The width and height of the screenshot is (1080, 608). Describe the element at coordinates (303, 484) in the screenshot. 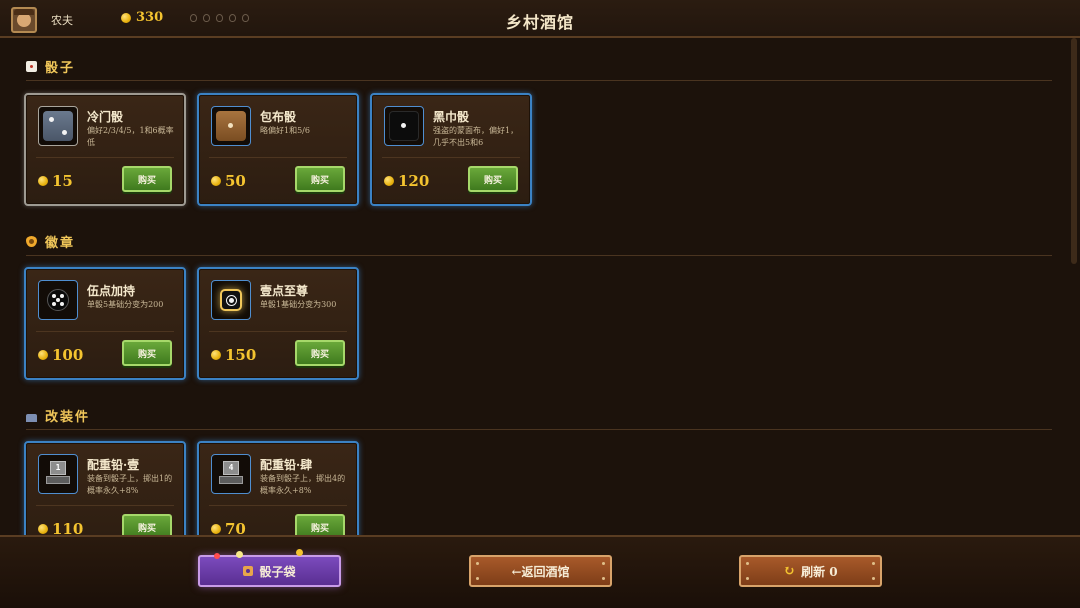

I see `item-description: 装备到骰子上，掷出4的概率永久+8%` at that location.